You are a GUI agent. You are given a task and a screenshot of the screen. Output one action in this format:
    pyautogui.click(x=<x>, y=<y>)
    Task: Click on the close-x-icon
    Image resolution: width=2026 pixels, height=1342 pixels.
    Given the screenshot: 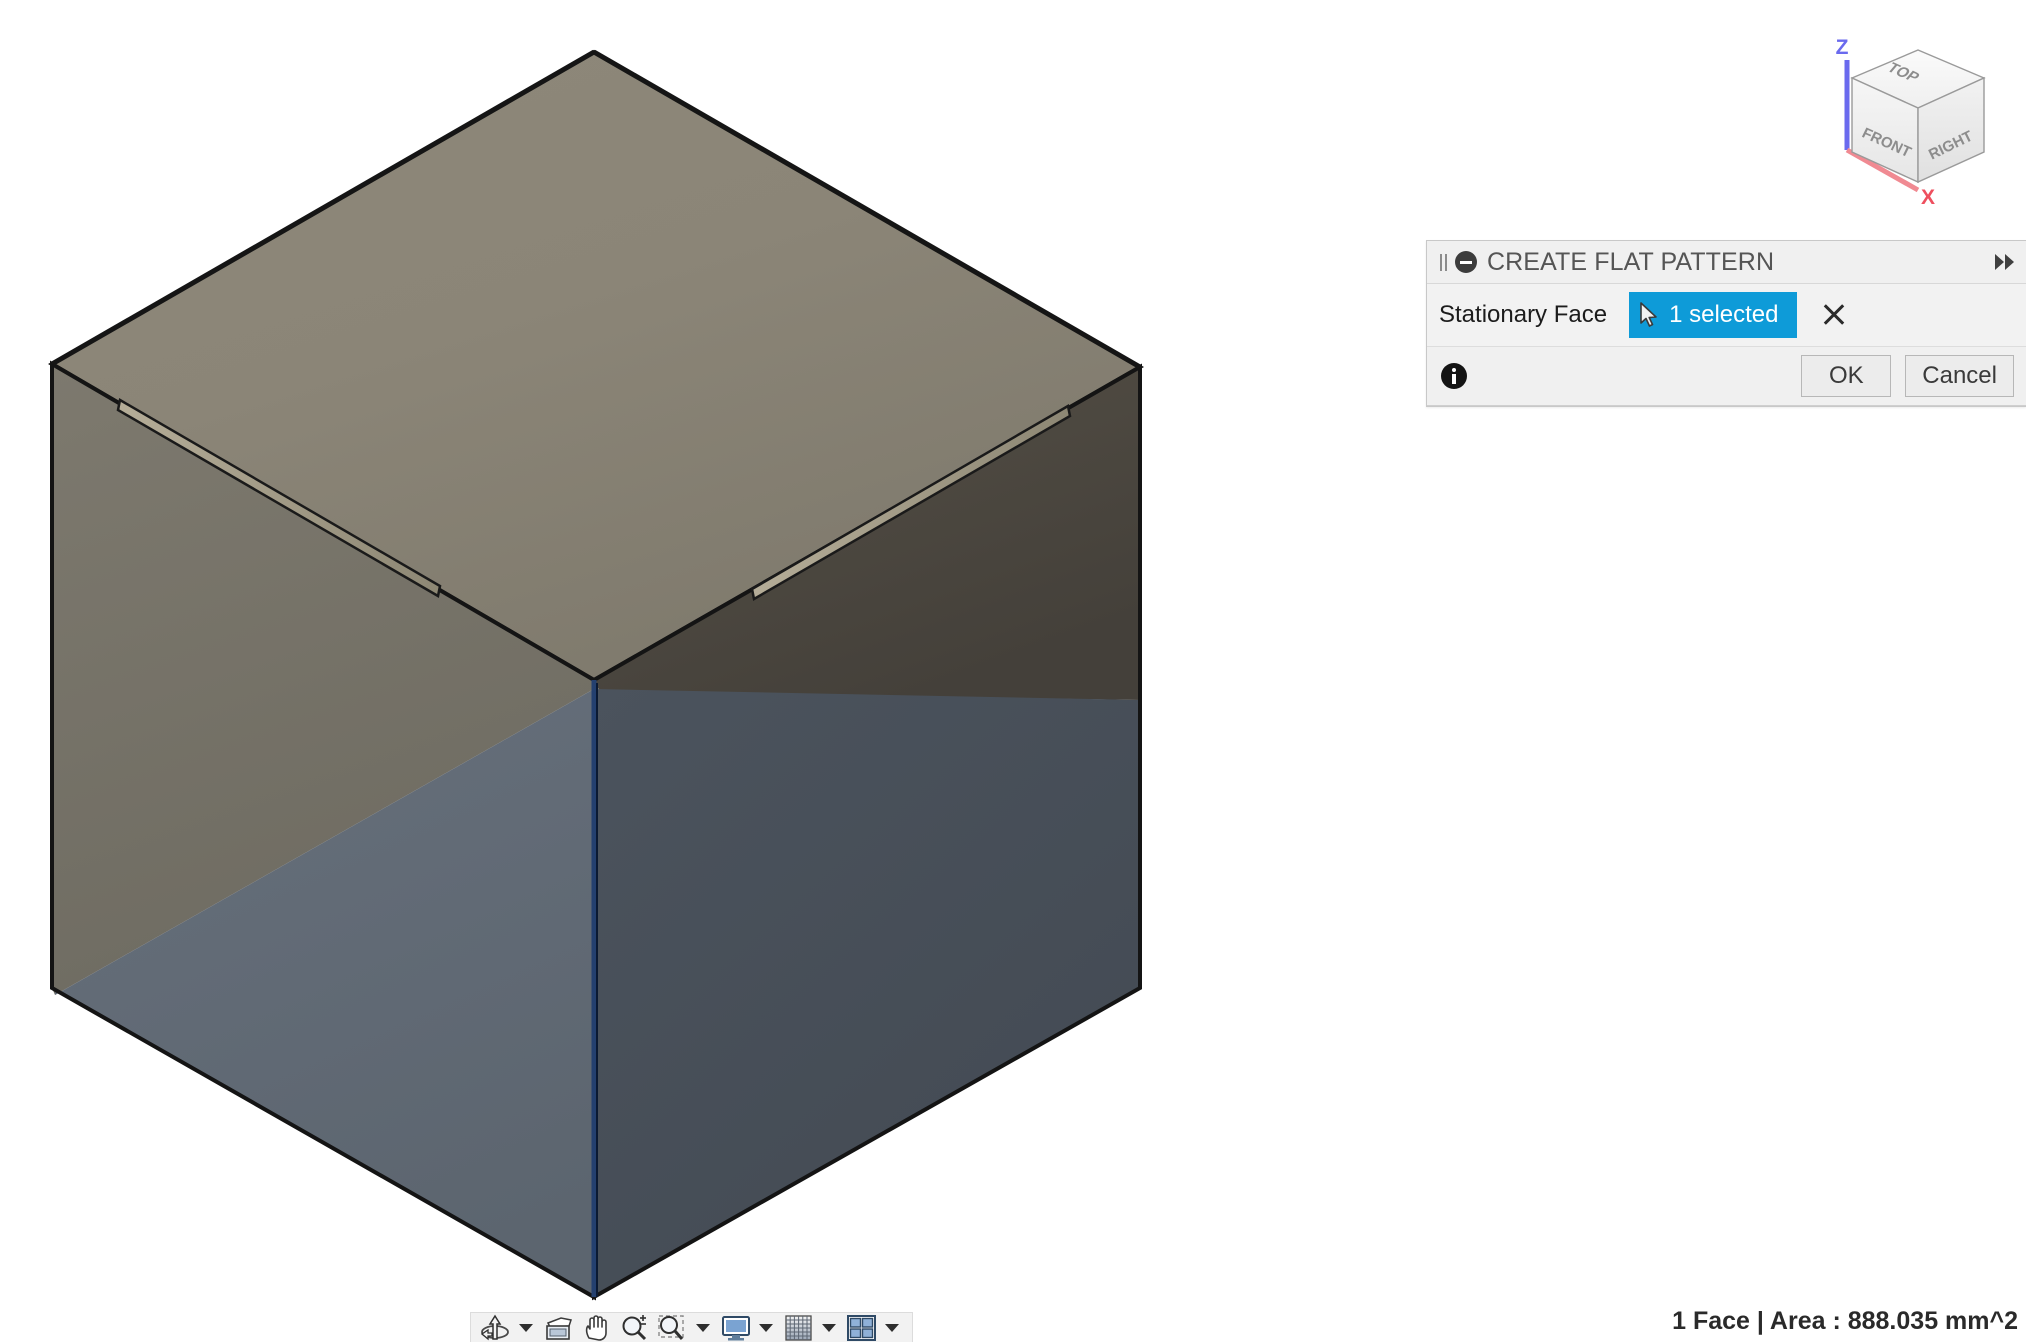 What is the action you would take?
    pyautogui.click(x=1834, y=315)
    